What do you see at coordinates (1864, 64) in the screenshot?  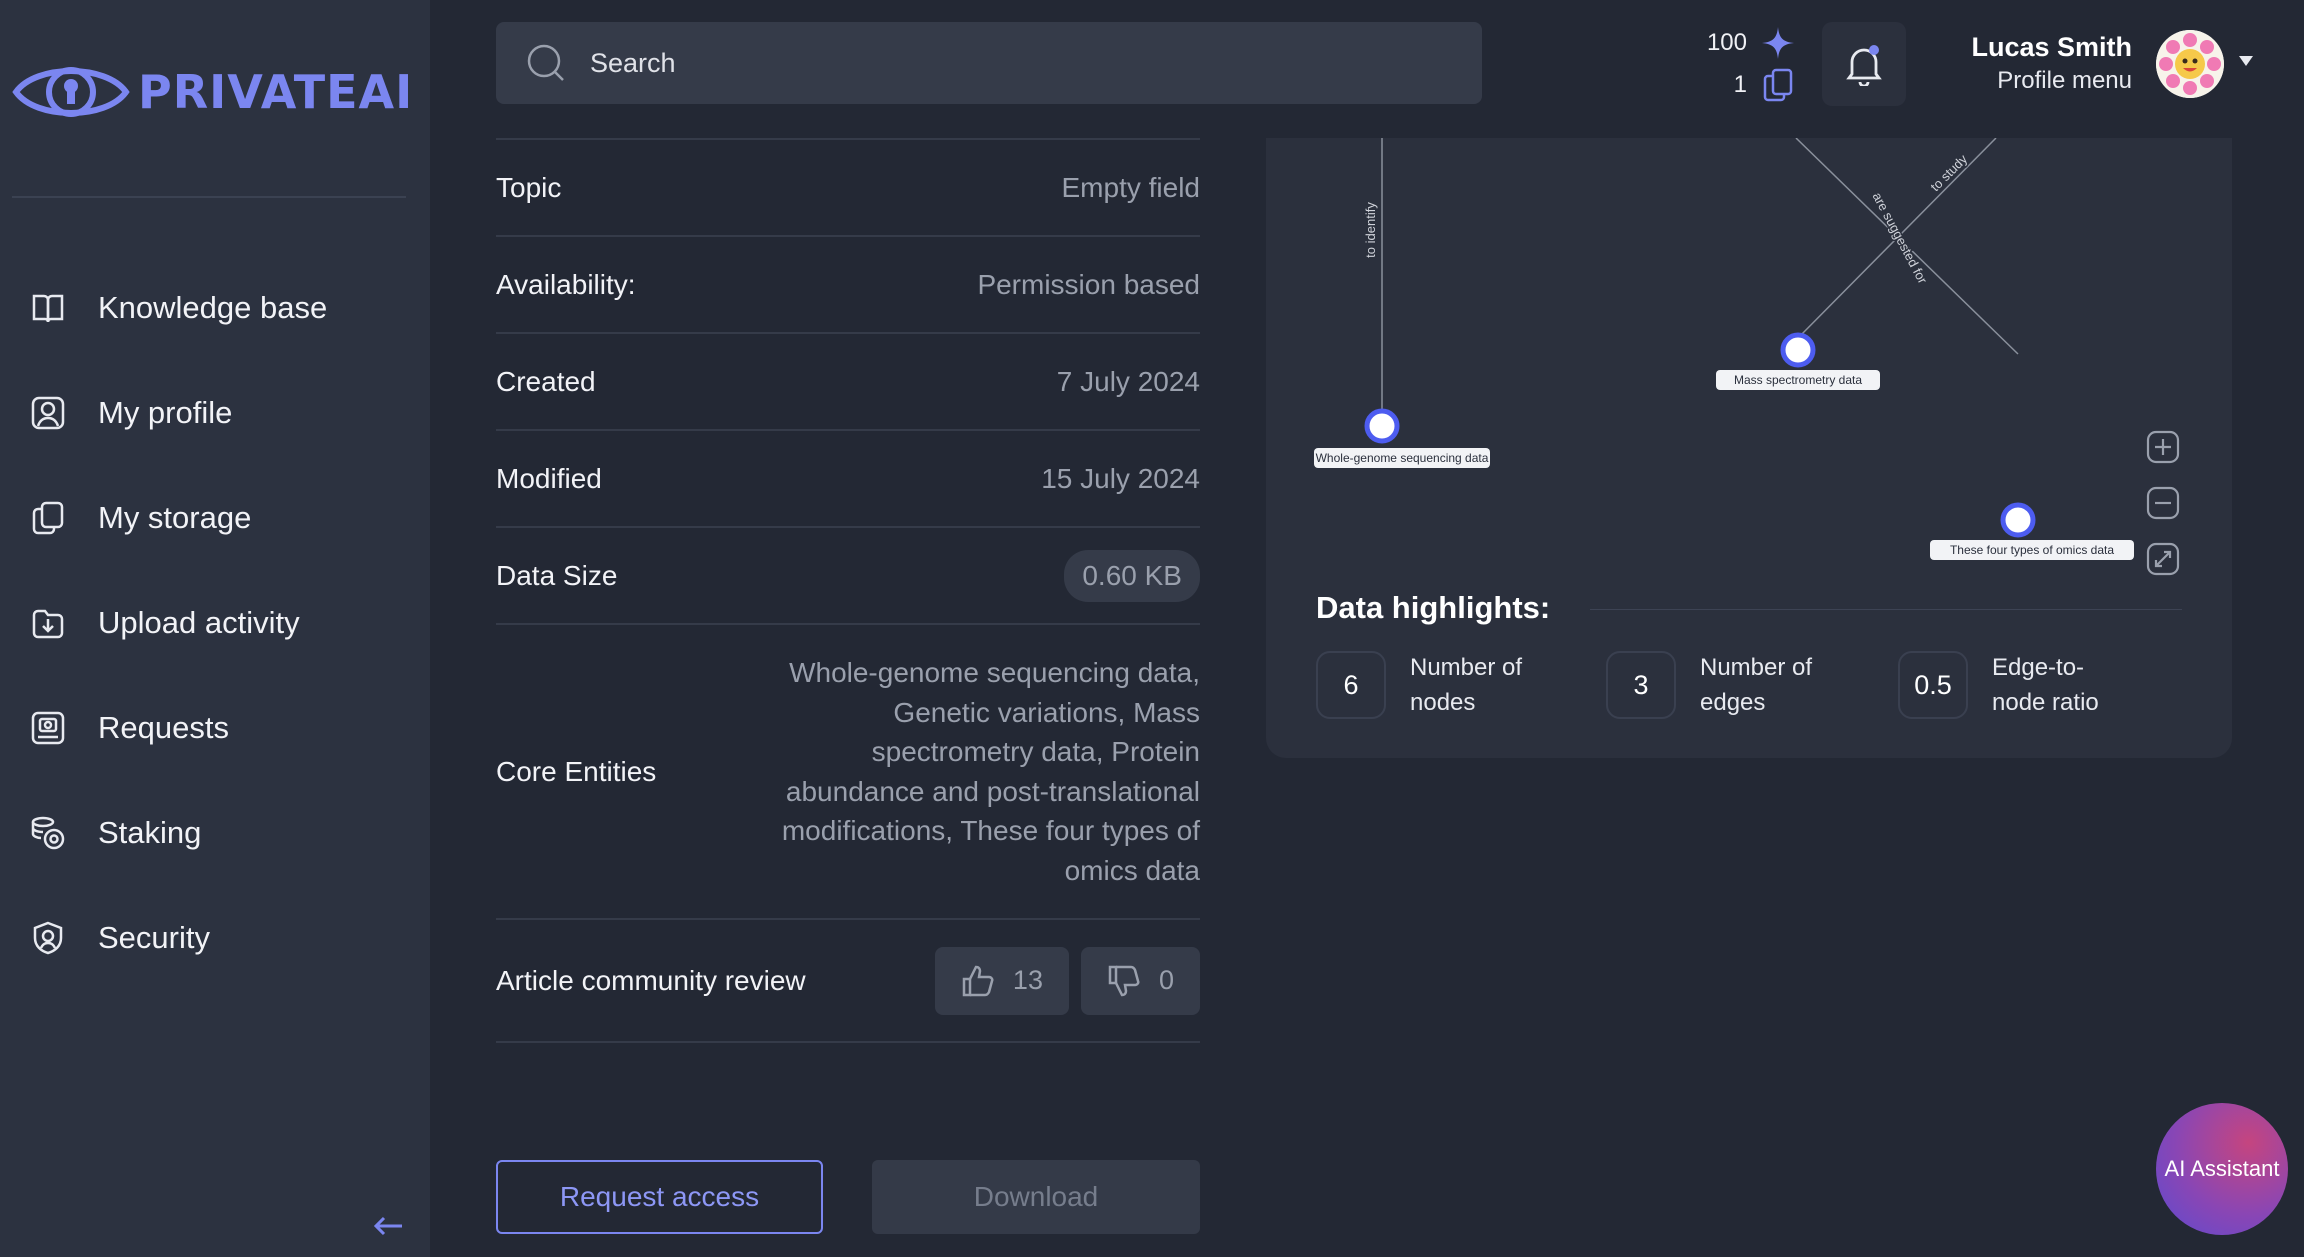 I see `notifications-button` at bounding box center [1864, 64].